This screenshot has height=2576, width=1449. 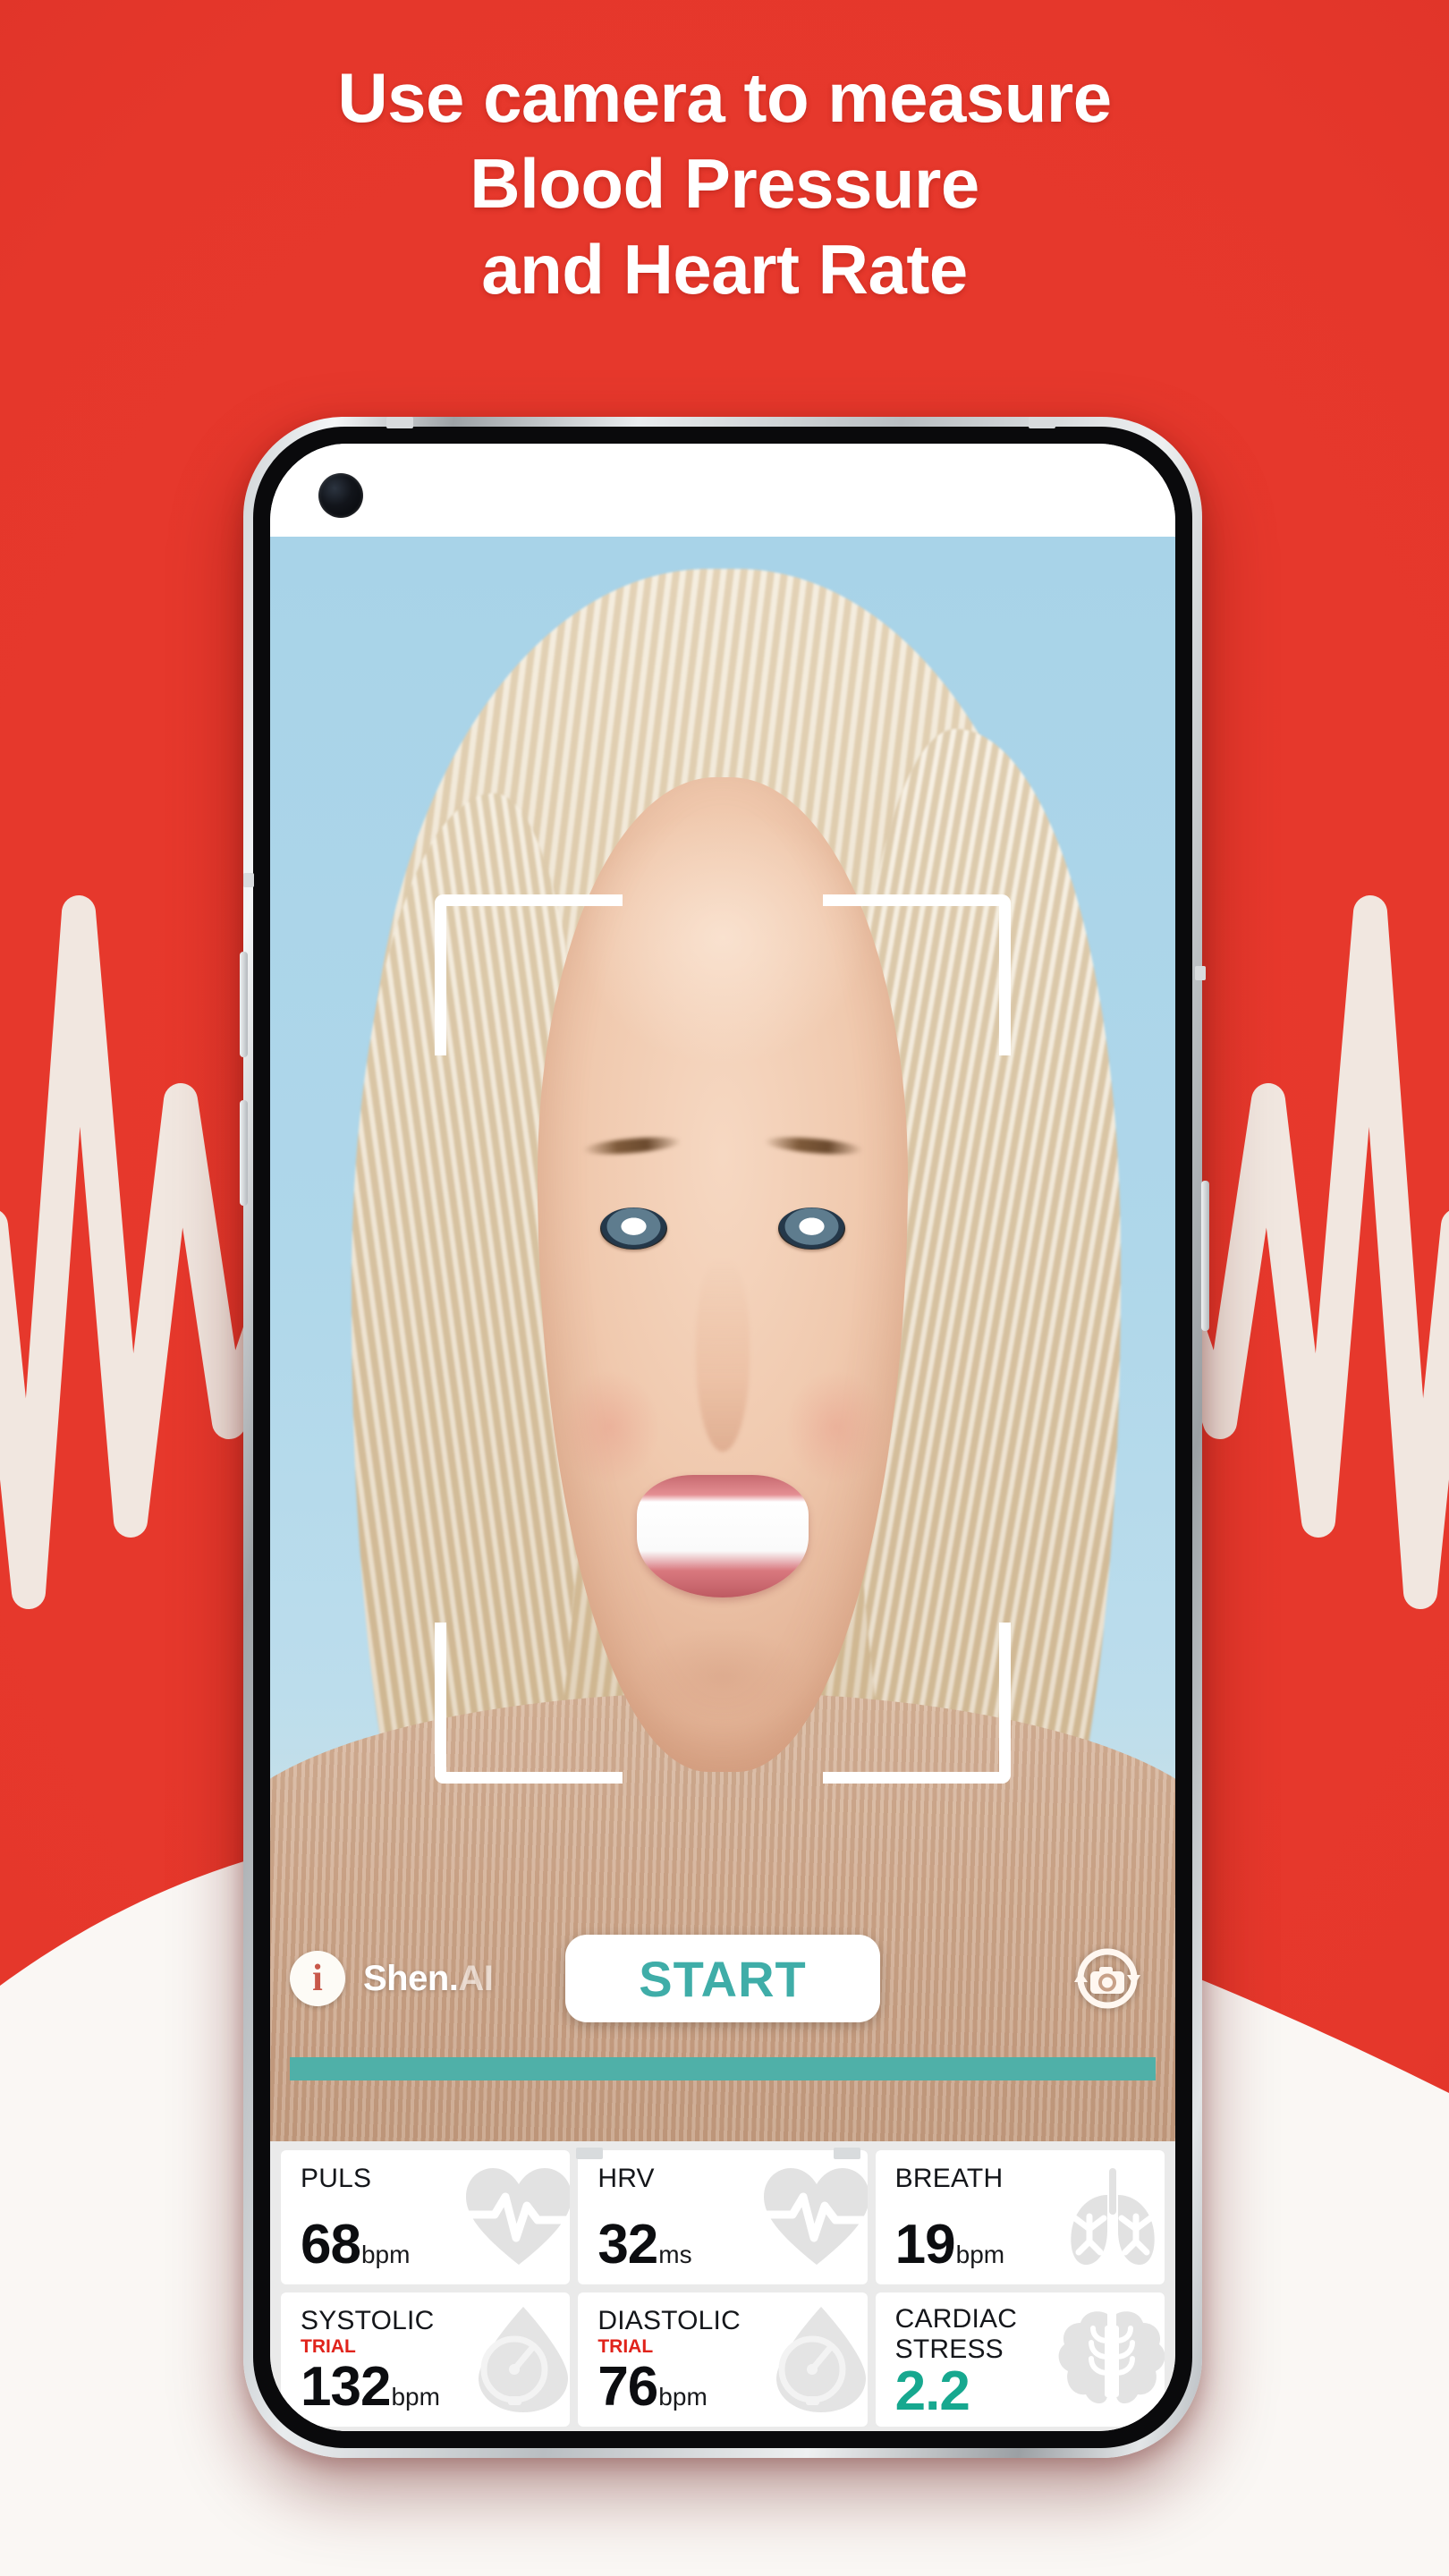 I want to click on metric-label: DIASTOLIC, so click(x=669, y=2320).